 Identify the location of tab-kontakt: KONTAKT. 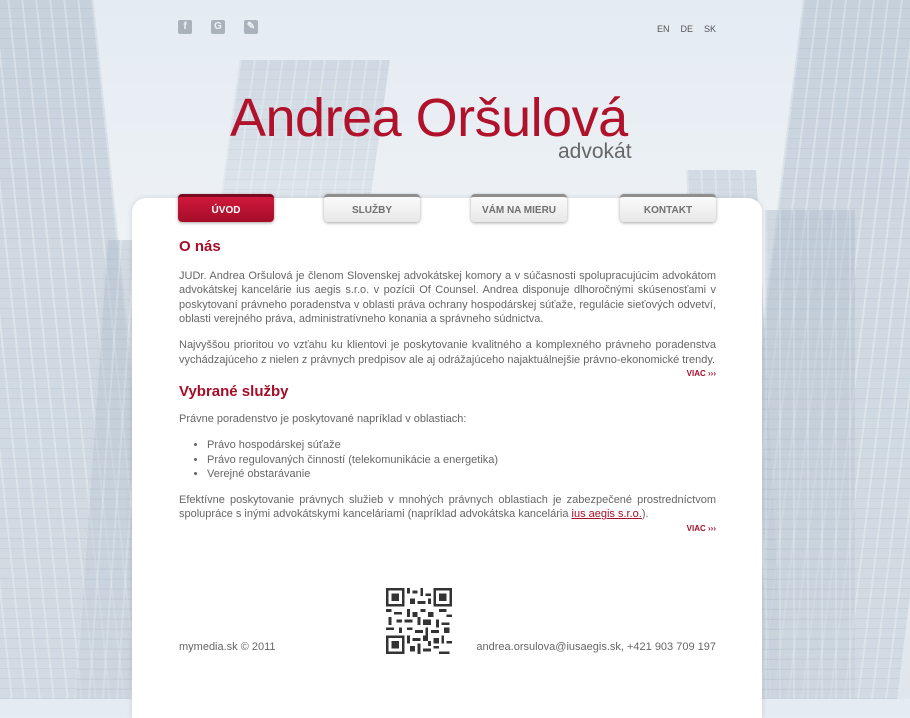
(668, 208).